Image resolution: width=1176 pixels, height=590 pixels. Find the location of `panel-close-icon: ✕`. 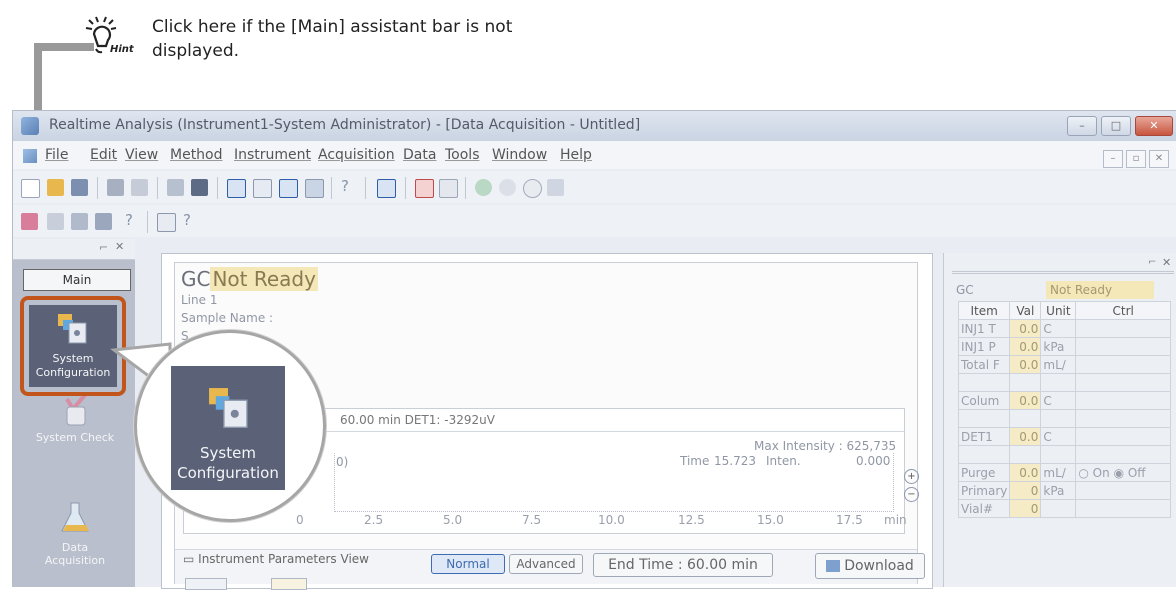

panel-close-icon: ✕ is located at coordinates (119, 246).